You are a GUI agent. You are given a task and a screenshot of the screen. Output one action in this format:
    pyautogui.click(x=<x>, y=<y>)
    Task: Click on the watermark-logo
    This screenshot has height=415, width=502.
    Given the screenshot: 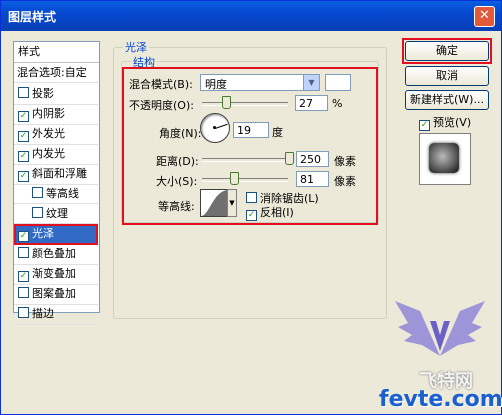 What is the action you would take?
    pyautogui.click(x=440, y=336)
    